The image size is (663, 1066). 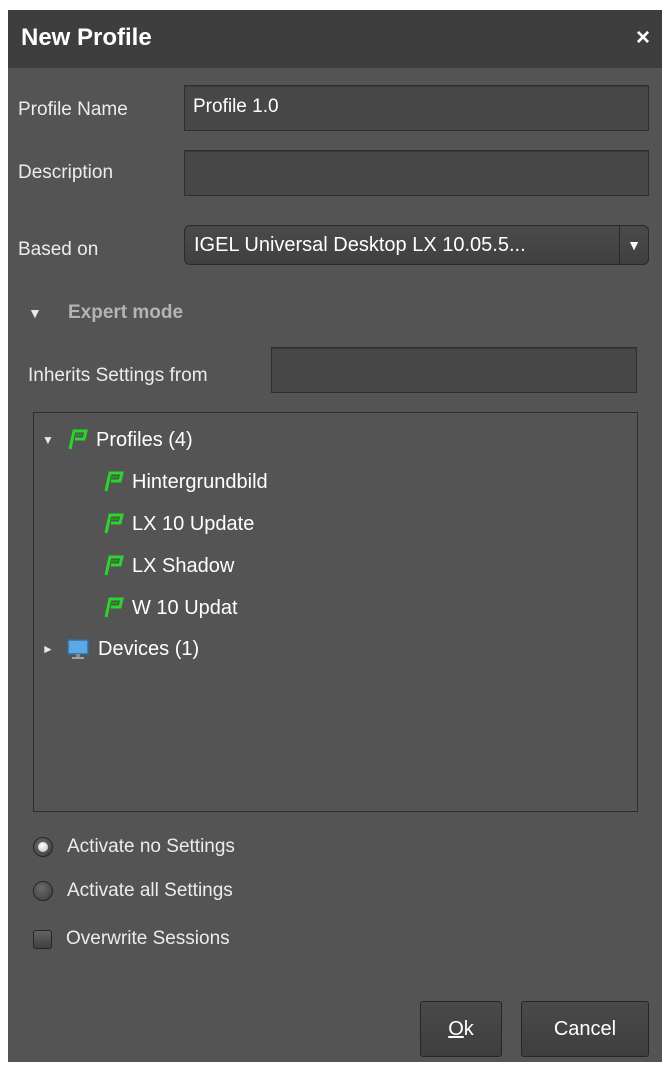 I want to click on radio-button-selected, so click(x=43, y=847).